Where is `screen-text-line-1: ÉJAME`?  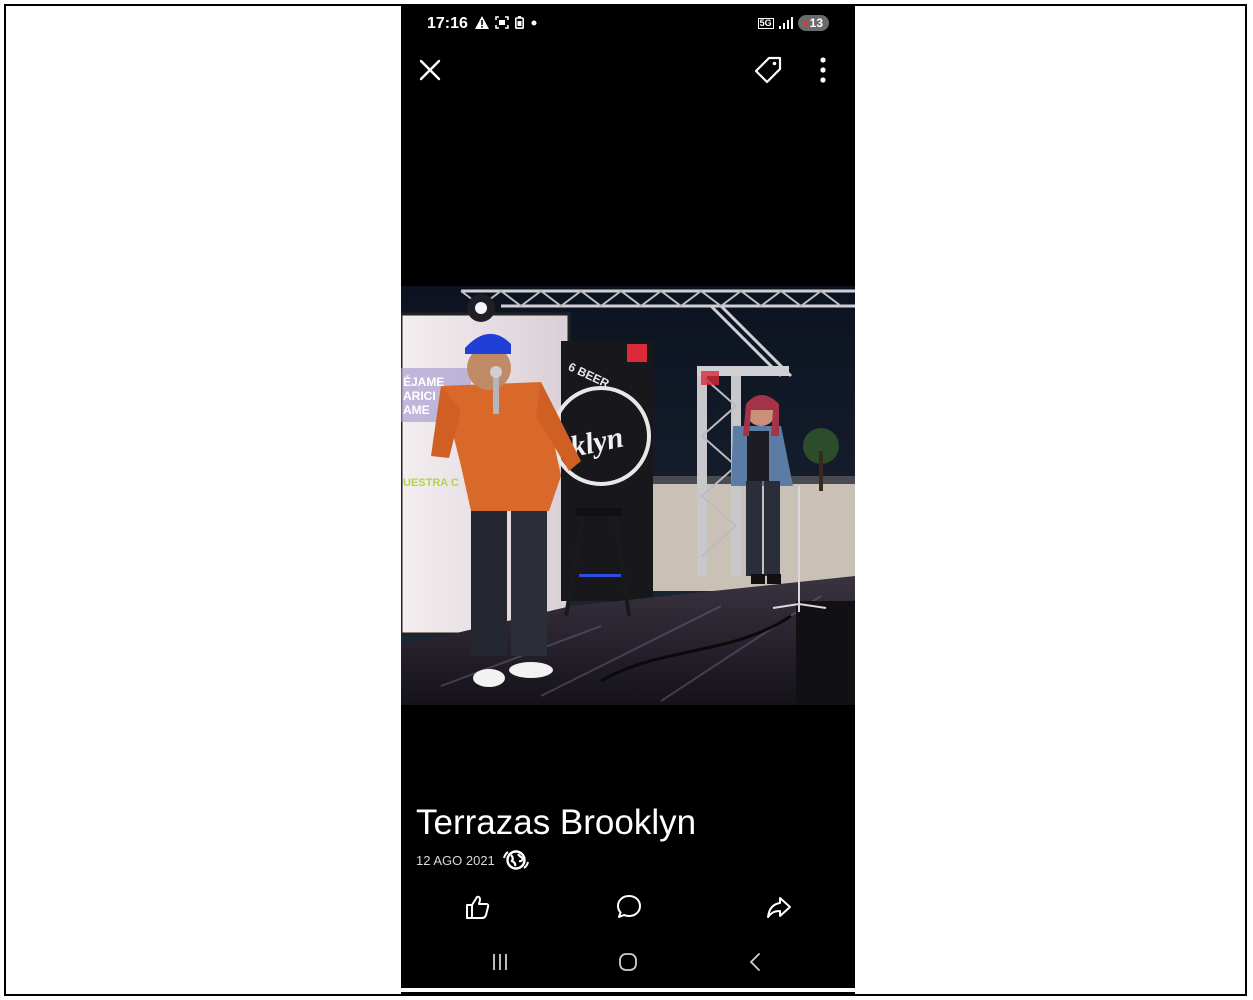
screen-text-line-1: ÉJAME is located at coordinates (423, 381).